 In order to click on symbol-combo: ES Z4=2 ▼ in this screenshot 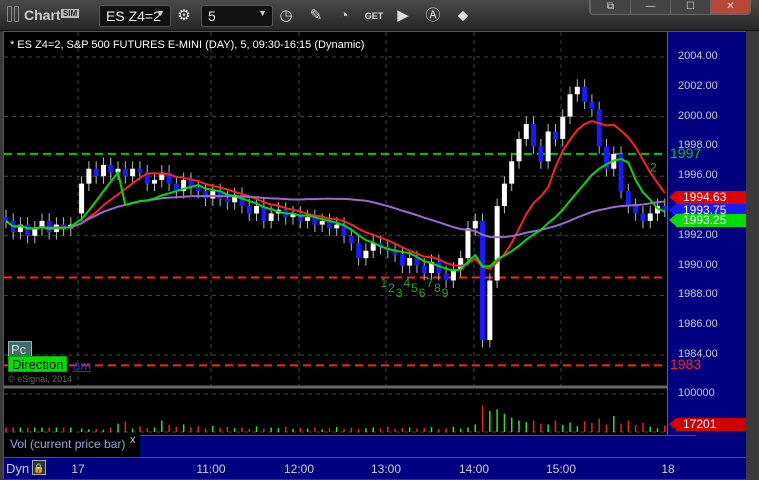, I will do `click(135, 16)`.